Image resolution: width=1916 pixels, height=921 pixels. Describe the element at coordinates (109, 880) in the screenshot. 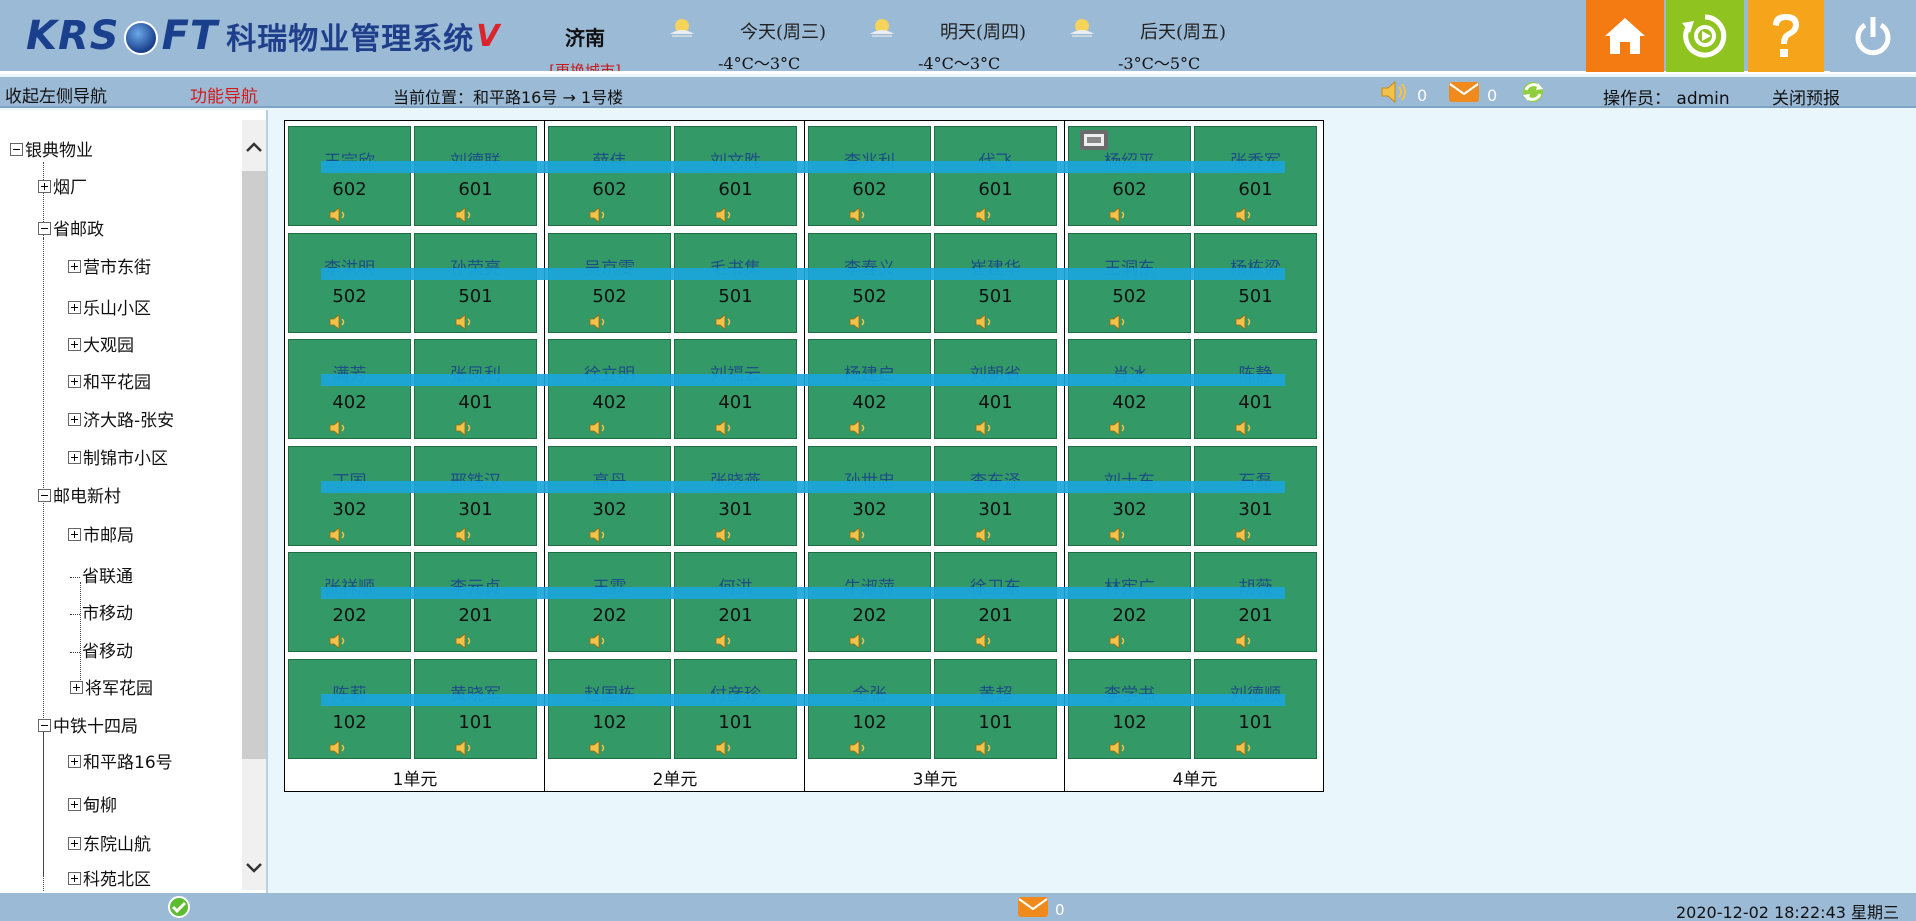

I see `tree-node: 科苑北区` at that location.